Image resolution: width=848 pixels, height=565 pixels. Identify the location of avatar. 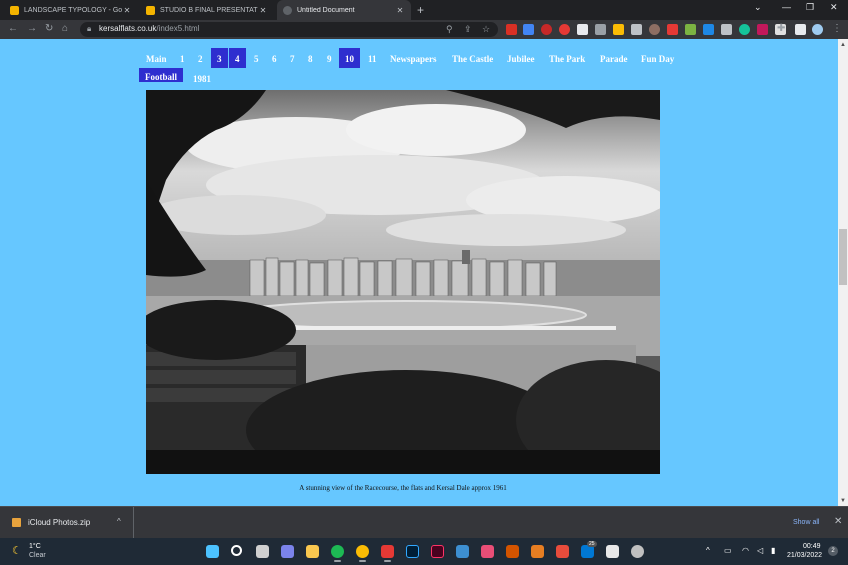
(817, 29).